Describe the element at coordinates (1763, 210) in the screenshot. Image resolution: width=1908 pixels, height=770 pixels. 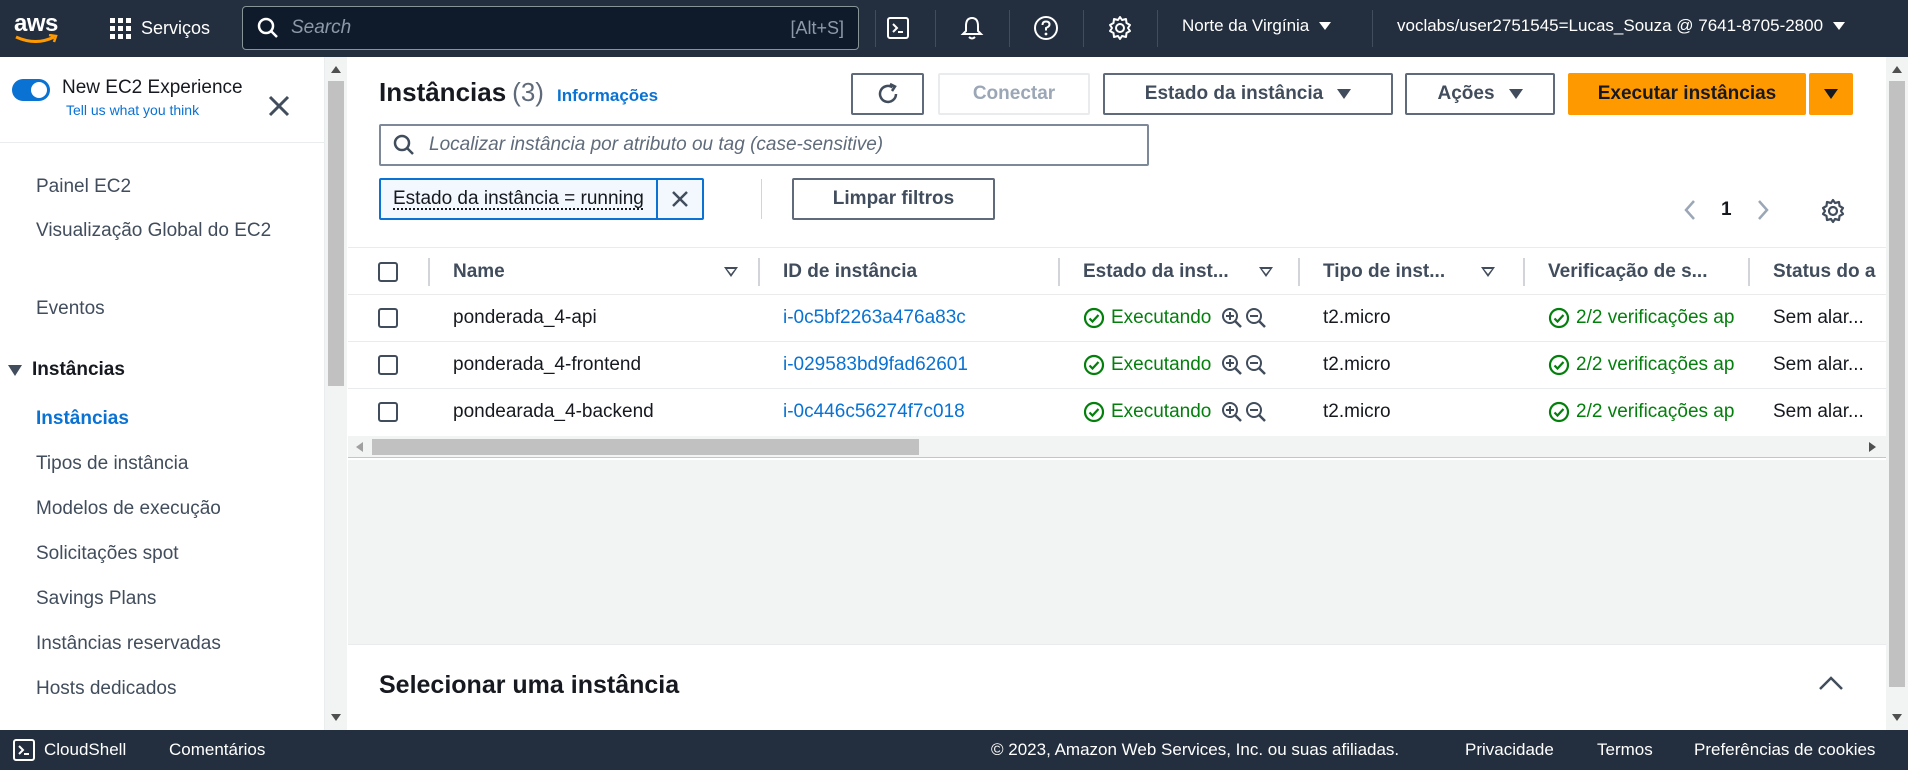
I see `chevron-right-icon` at that location.